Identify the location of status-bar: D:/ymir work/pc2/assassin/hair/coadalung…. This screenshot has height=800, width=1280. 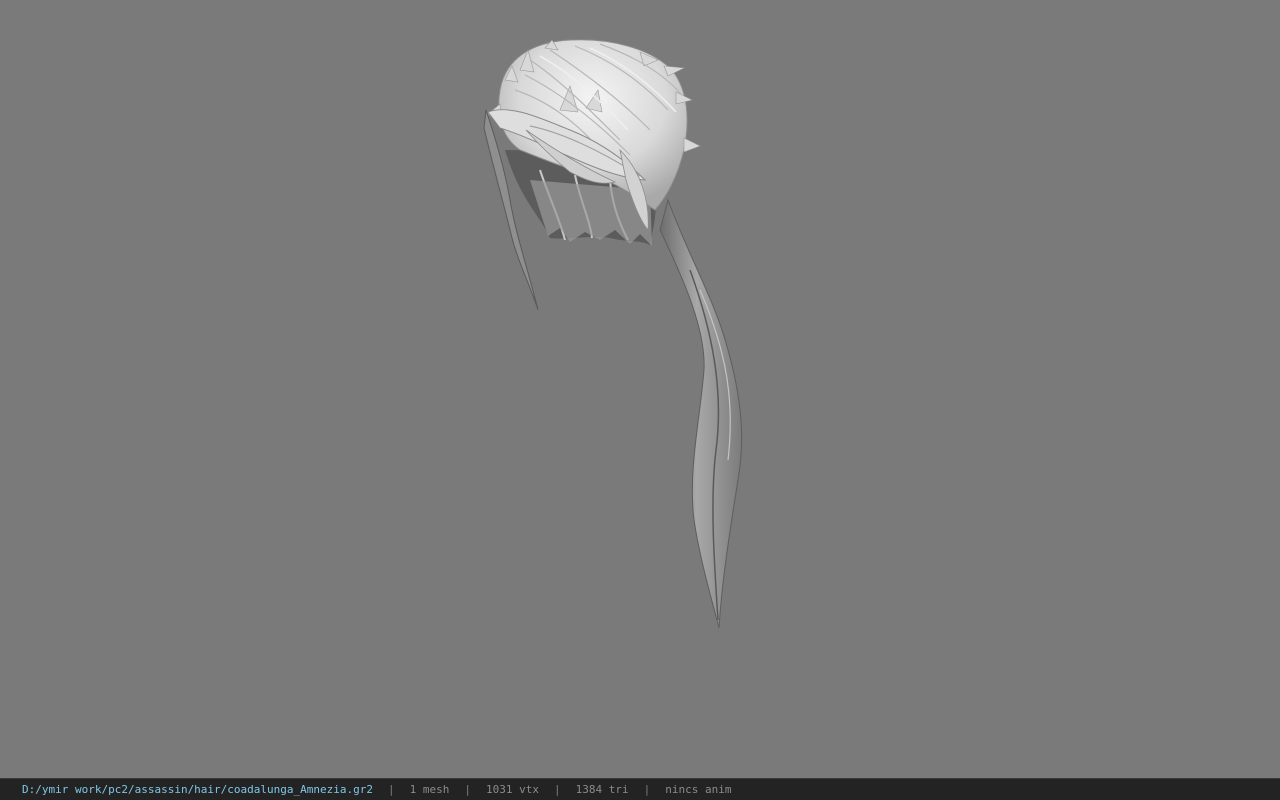
(640, 789).